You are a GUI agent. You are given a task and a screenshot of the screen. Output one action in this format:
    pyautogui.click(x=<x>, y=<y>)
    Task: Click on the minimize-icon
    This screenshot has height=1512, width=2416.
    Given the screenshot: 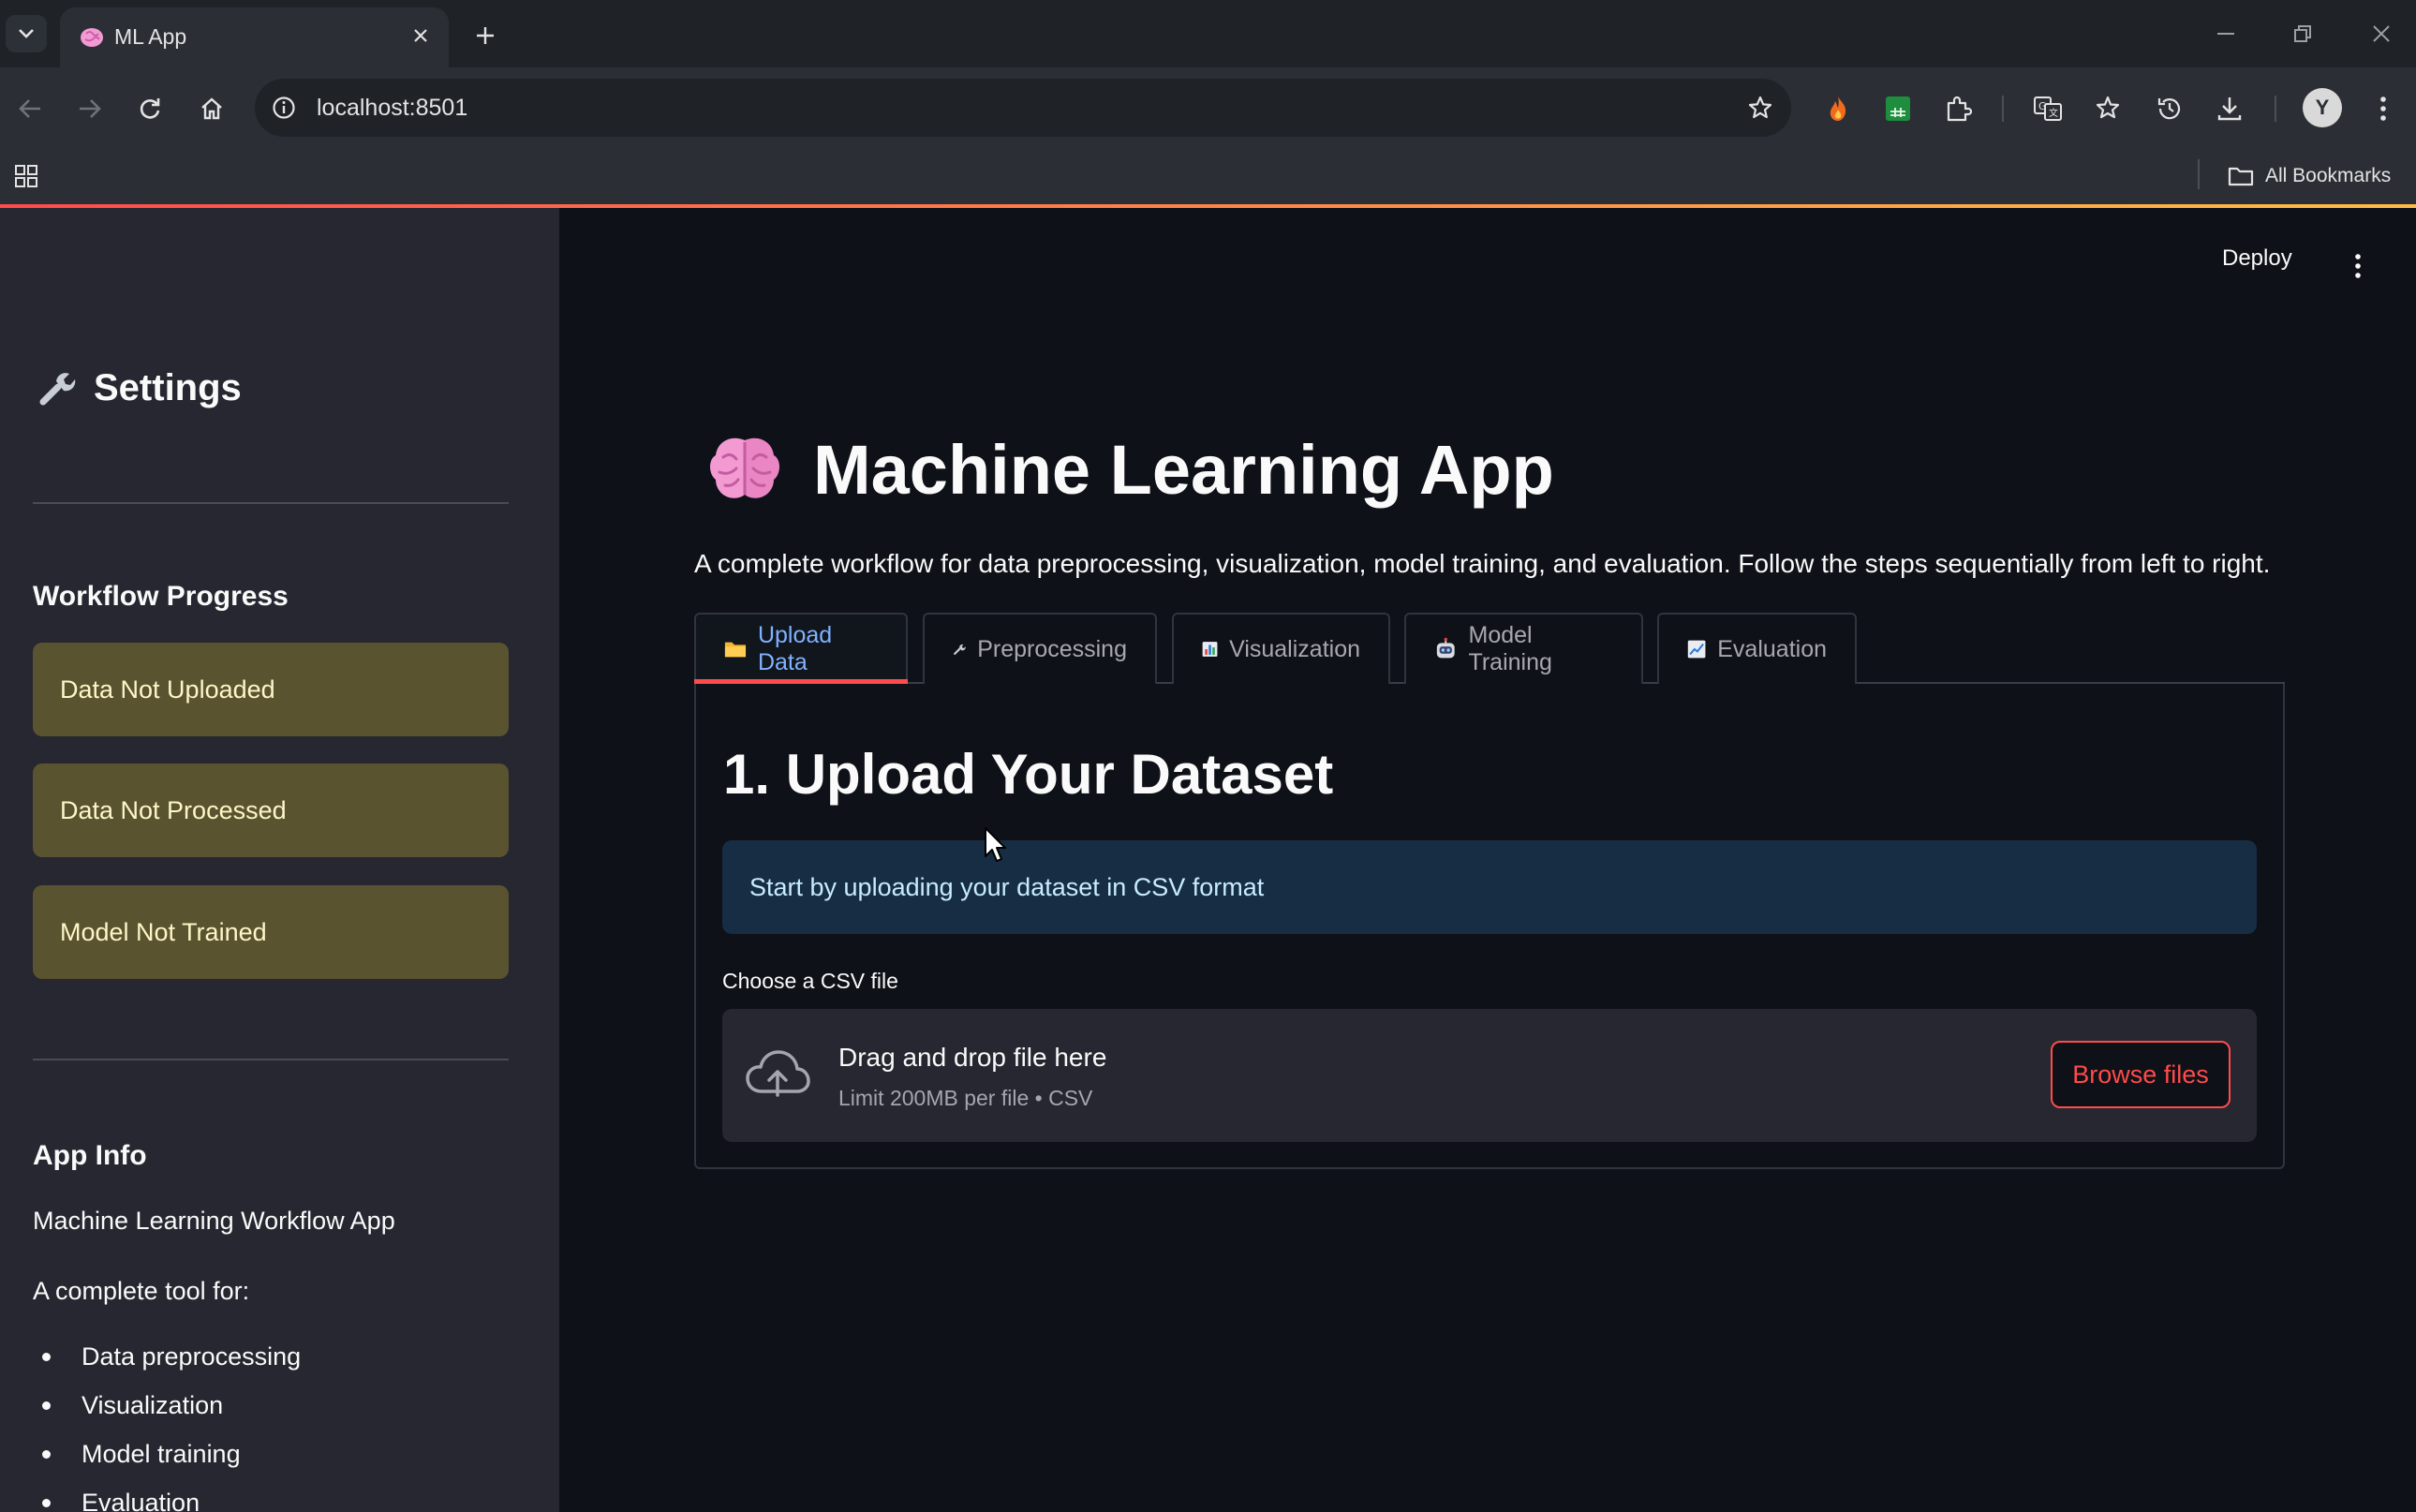 What is the action you would take?
    pyautogui.click(x=2226, y=34)
    